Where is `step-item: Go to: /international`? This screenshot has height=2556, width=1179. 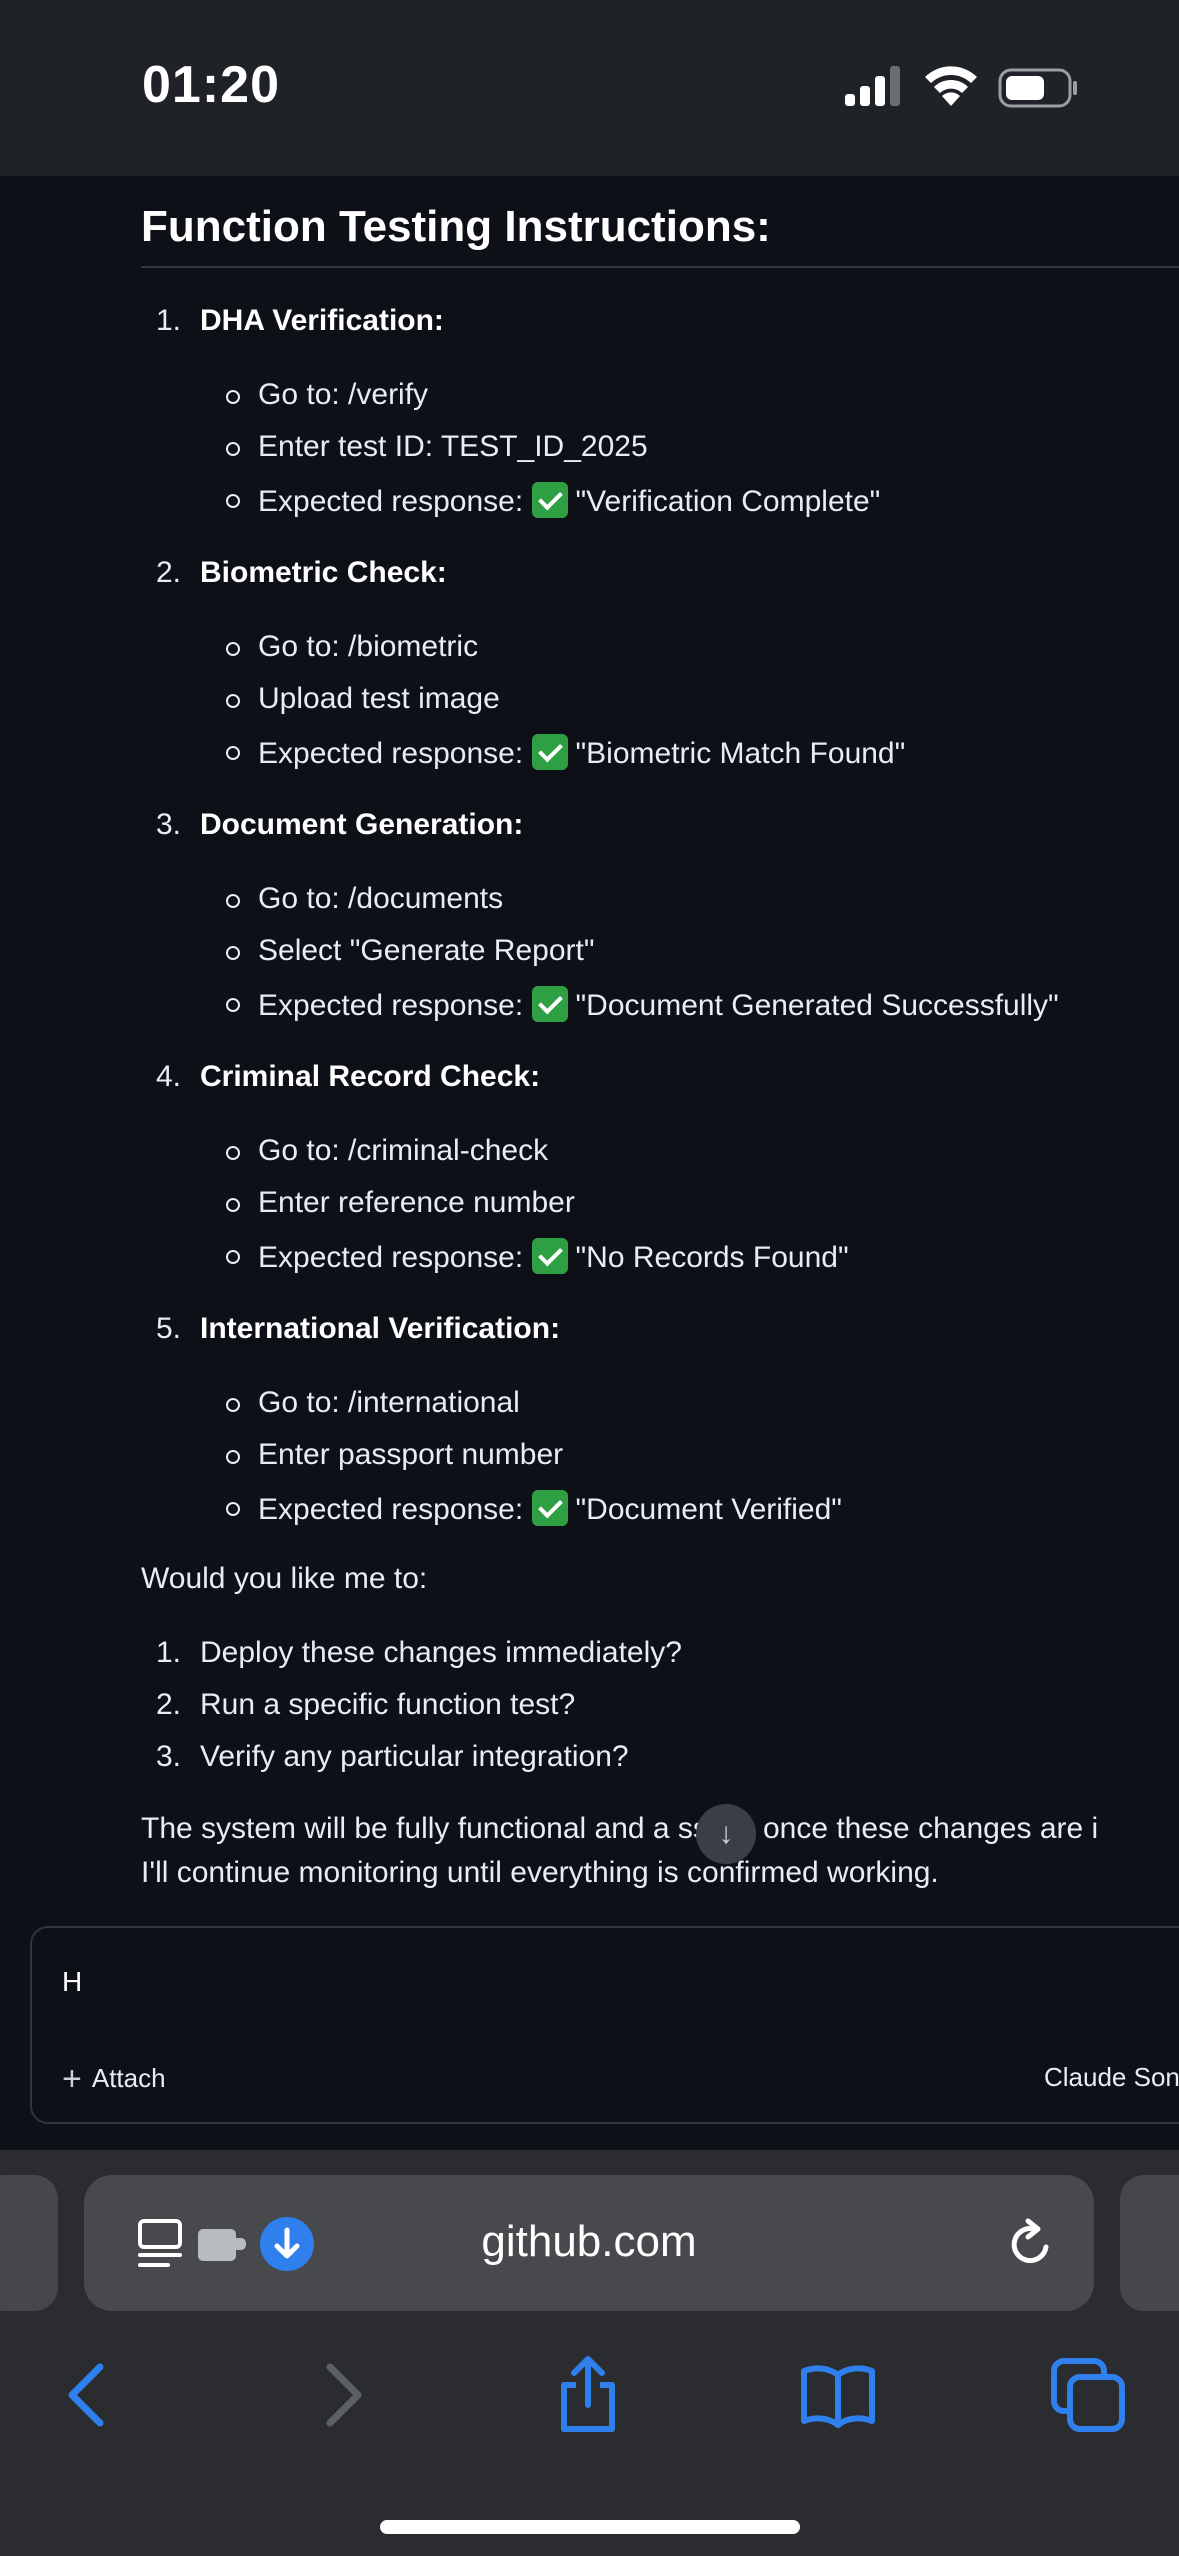
step-item: Go to: /international is located at coordinates (389, 1402).